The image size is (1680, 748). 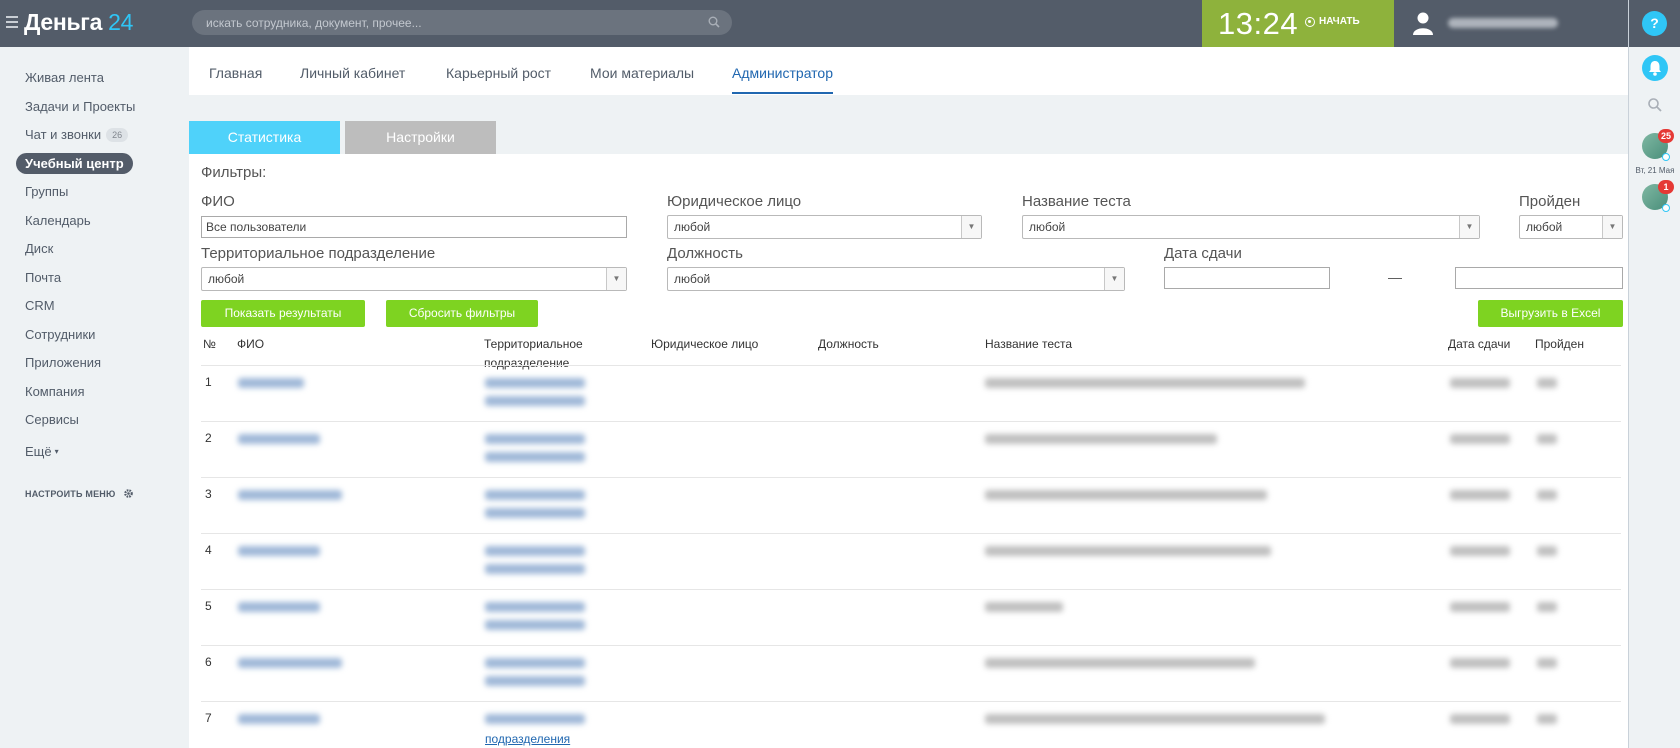 What do you see at coordinates (80, 106) in the screenshot?
I see `sidebar-item-tasks: Задачи и Проекты` at bounding box center [80, 106].